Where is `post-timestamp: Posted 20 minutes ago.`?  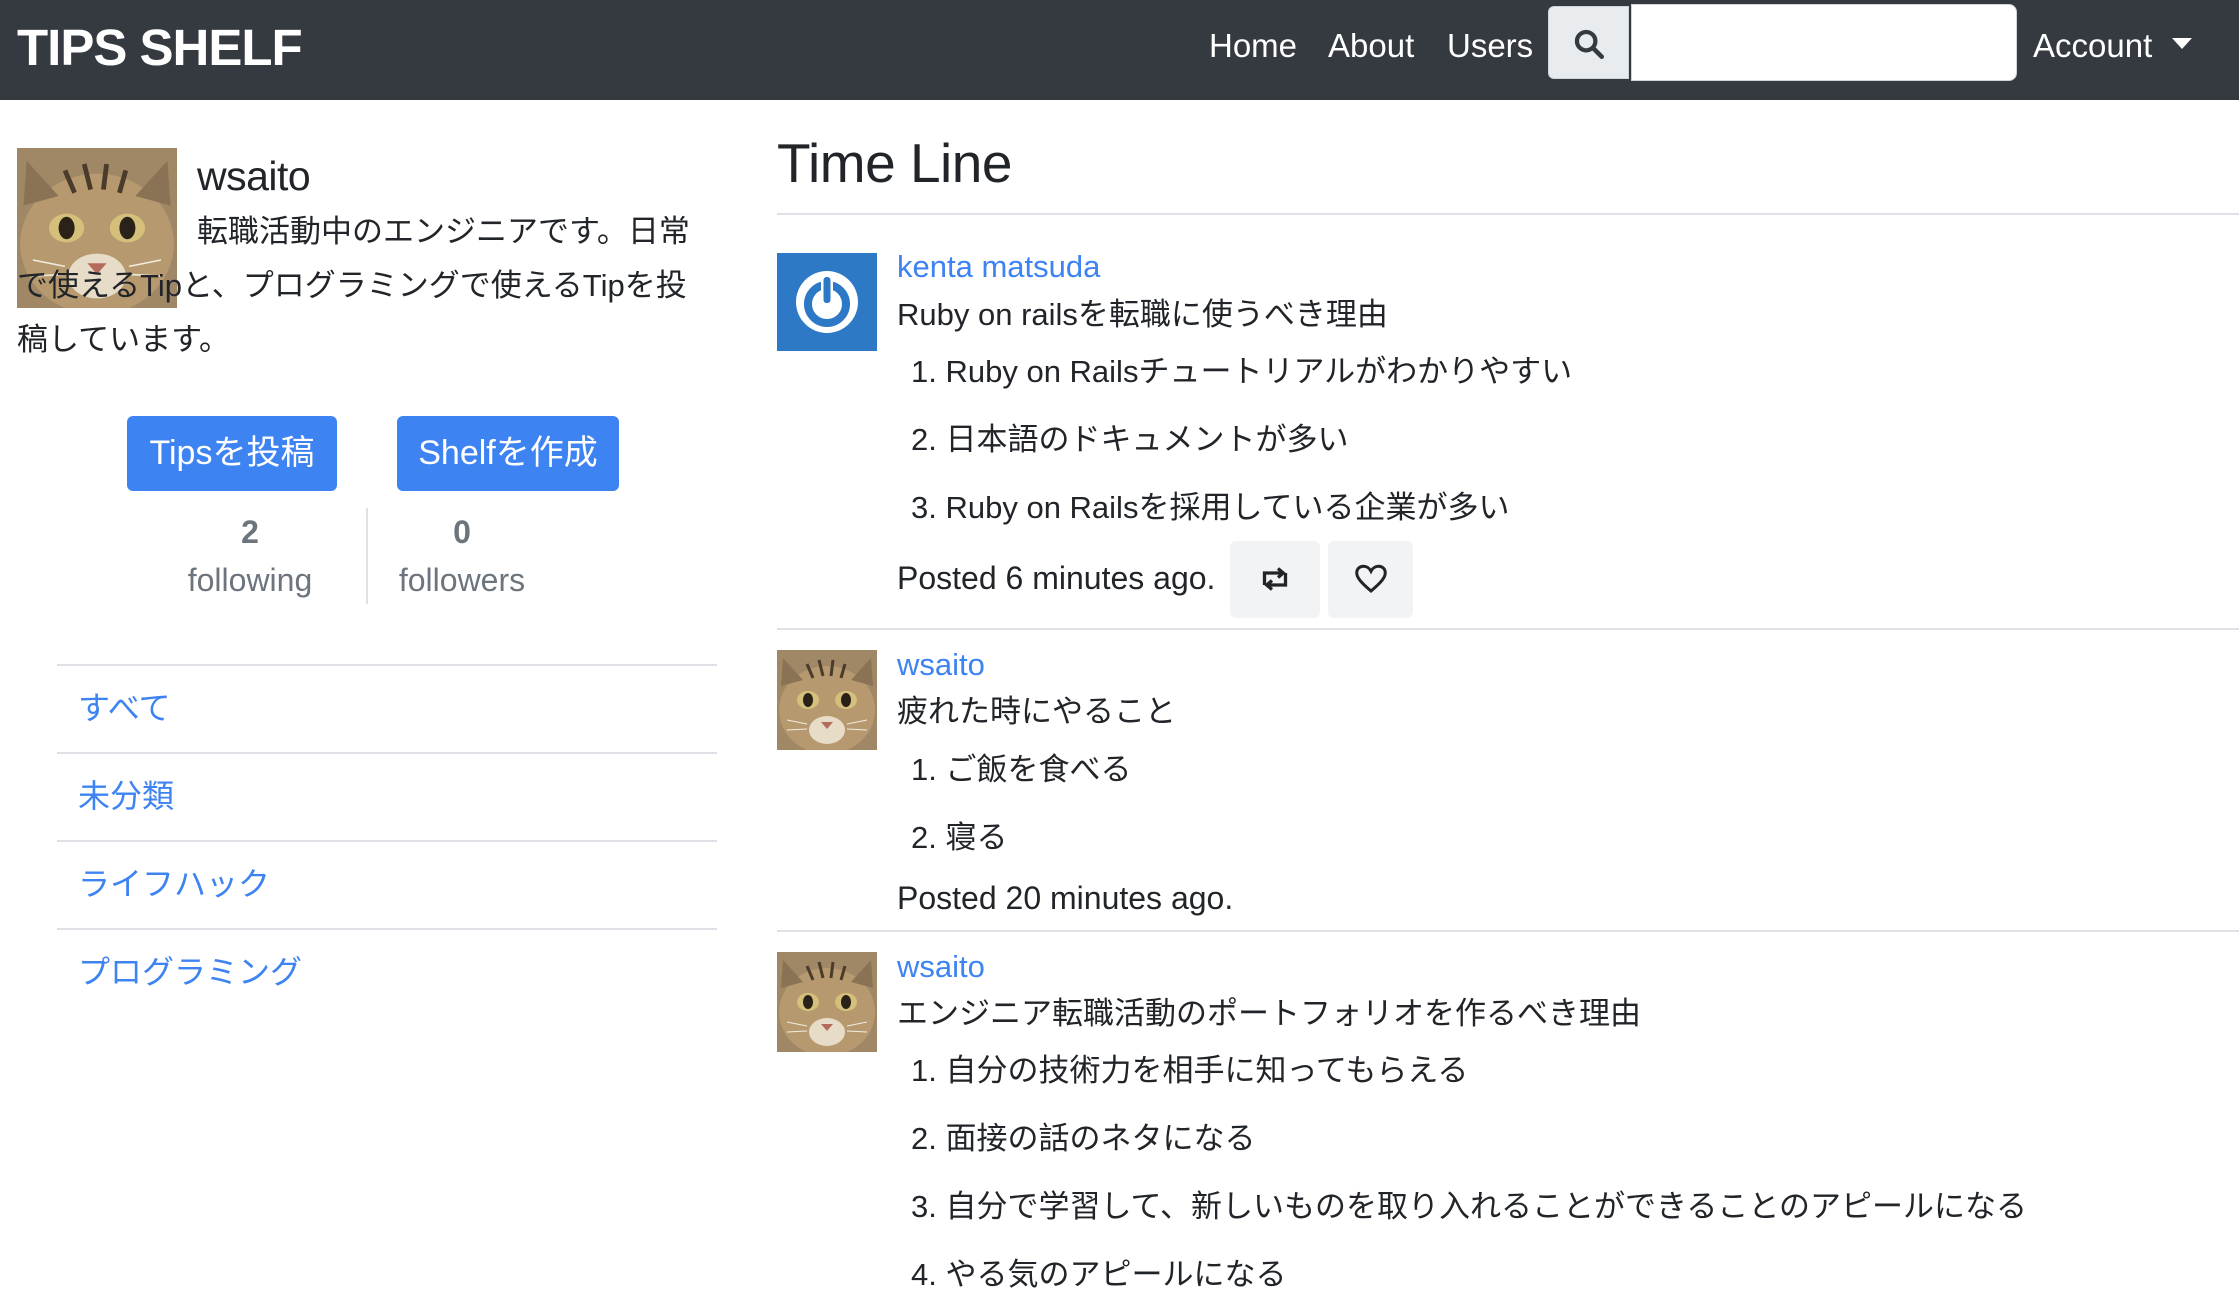 post-timestamp: Posted 20 minutes ago. is located at coordinates (1065, 898).